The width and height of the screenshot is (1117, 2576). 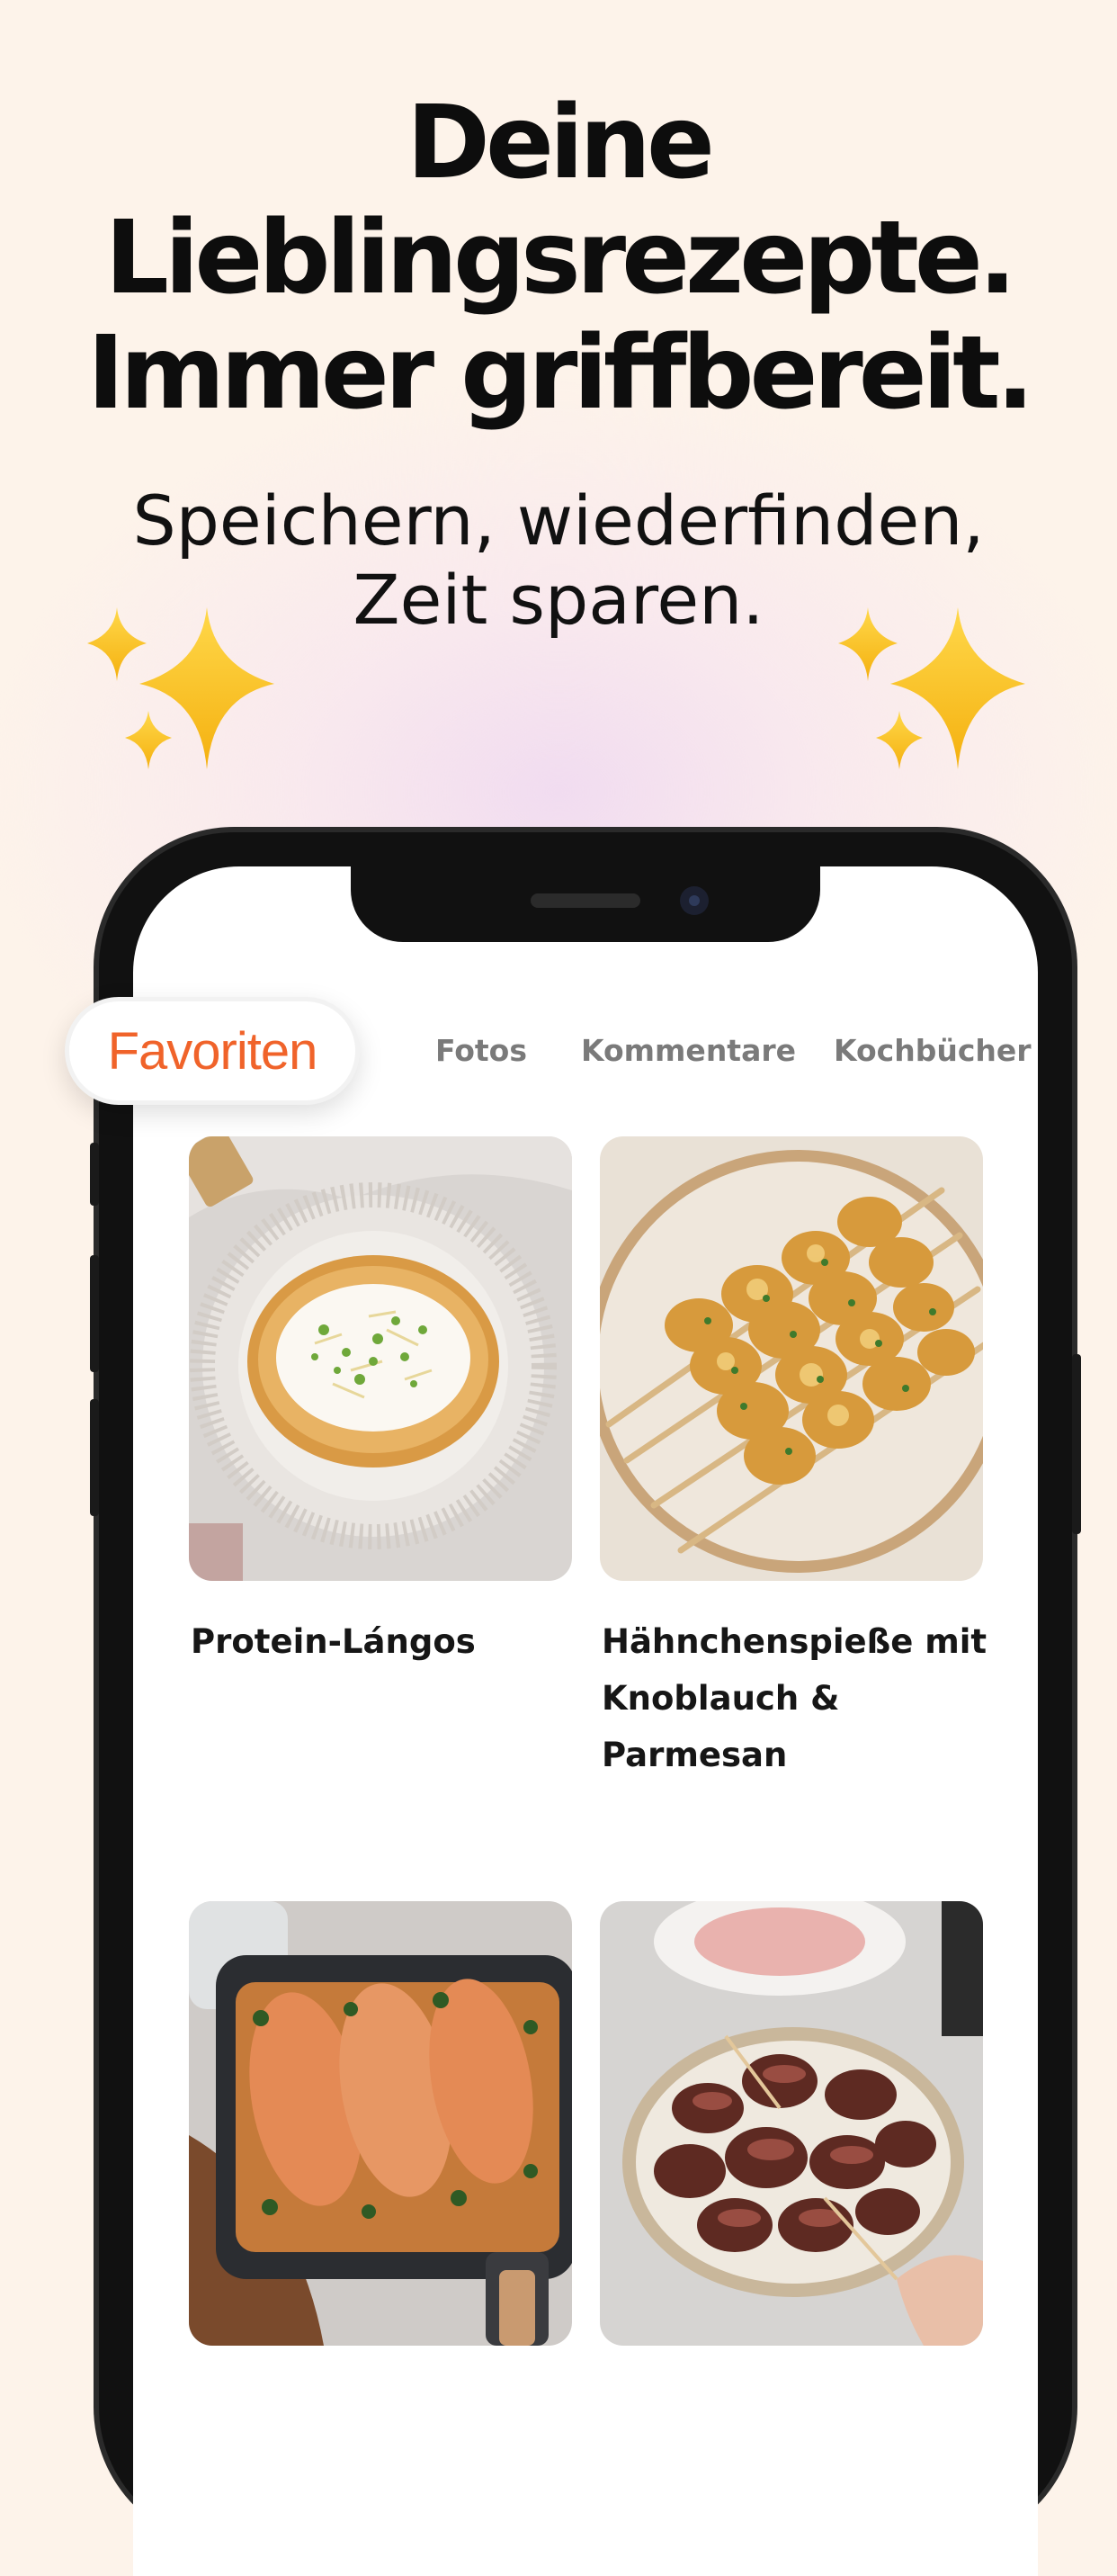 I want to click on tab-favoriten-label: Favoriten, so click(x=212, y=1051).